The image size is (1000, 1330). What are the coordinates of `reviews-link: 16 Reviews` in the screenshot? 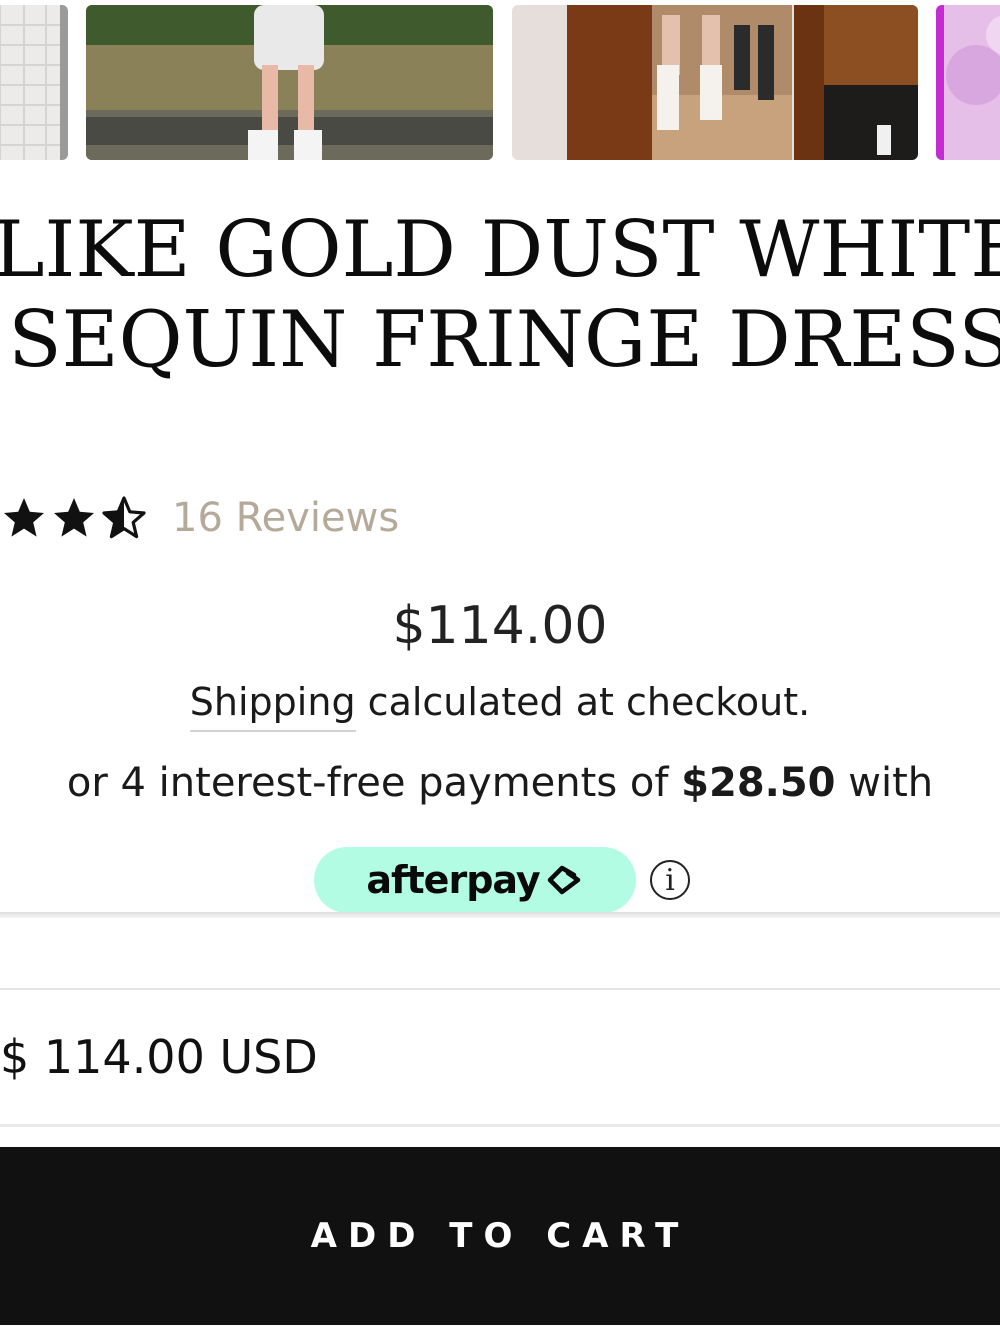 It's located at (285, 518).